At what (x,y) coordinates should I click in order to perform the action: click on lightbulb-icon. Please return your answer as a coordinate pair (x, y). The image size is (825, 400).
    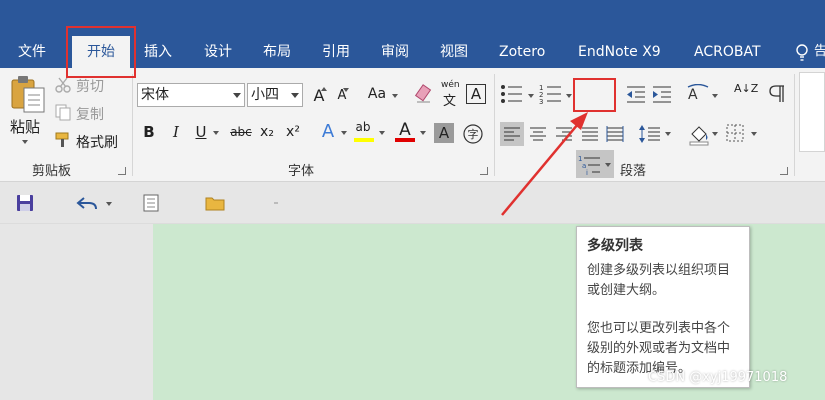
    Looking at the image, I should click on (802, 53).